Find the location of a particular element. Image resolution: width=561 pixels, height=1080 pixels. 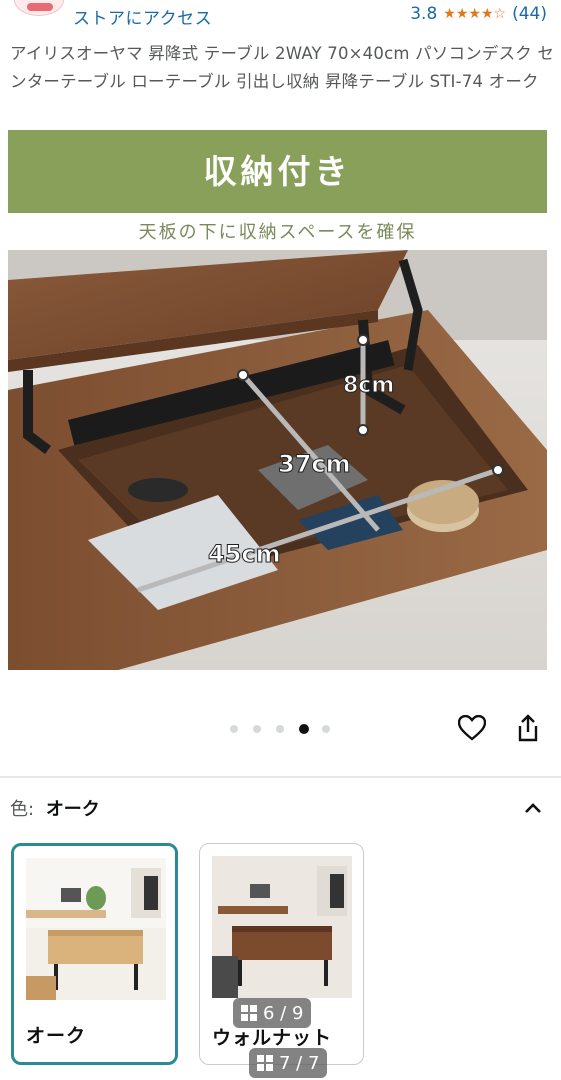

heart-icon is located at coordinates (472, 728).